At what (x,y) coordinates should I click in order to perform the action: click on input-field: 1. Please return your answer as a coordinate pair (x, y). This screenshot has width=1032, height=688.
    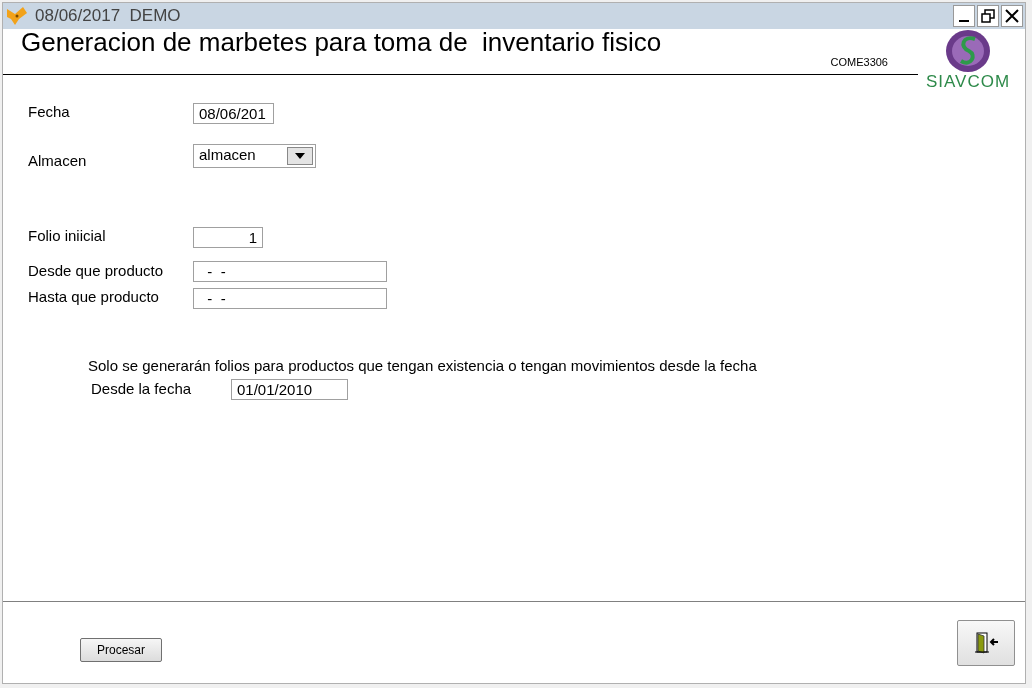
    Looking at the image, I should click on (228, 237).